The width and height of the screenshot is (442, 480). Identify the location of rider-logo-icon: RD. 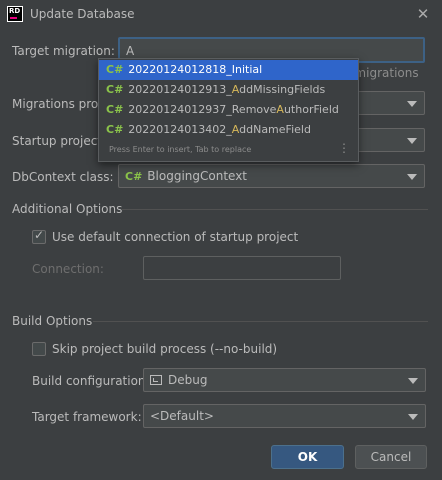
(15, 14).